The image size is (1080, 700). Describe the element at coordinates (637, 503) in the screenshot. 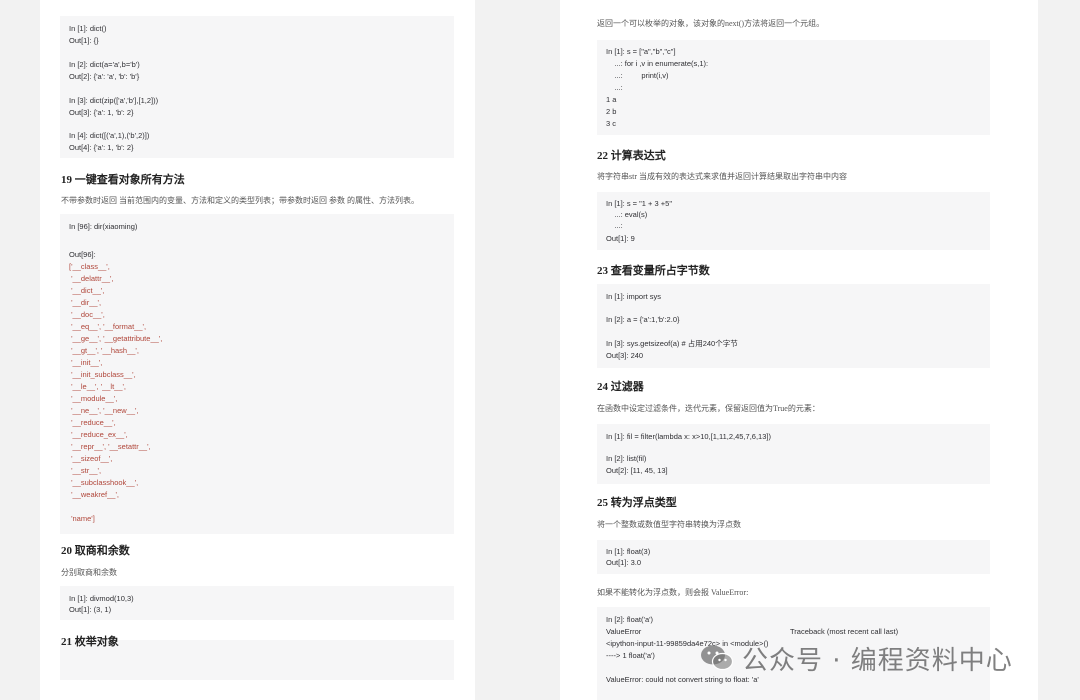

I see `section-heading-25: 25 转为浮点类型` at that location.